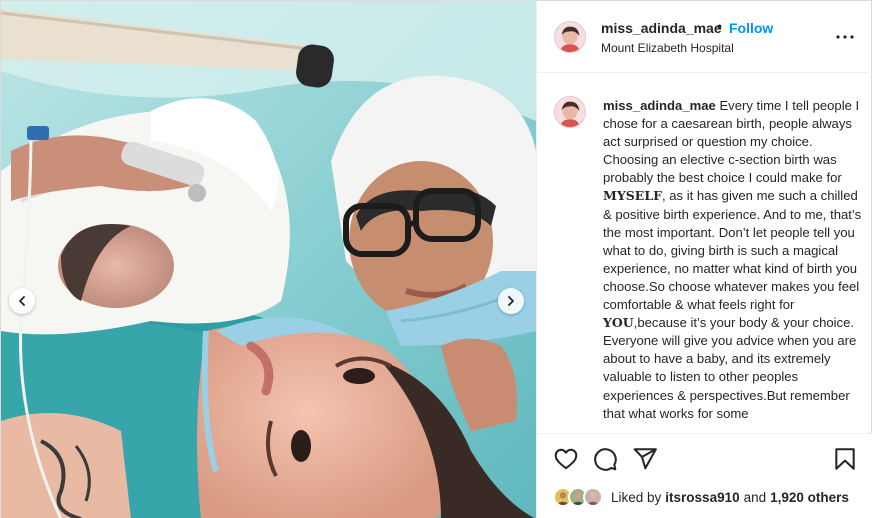  I want to click on liked-by-label: Liked by, so click(636, 497).